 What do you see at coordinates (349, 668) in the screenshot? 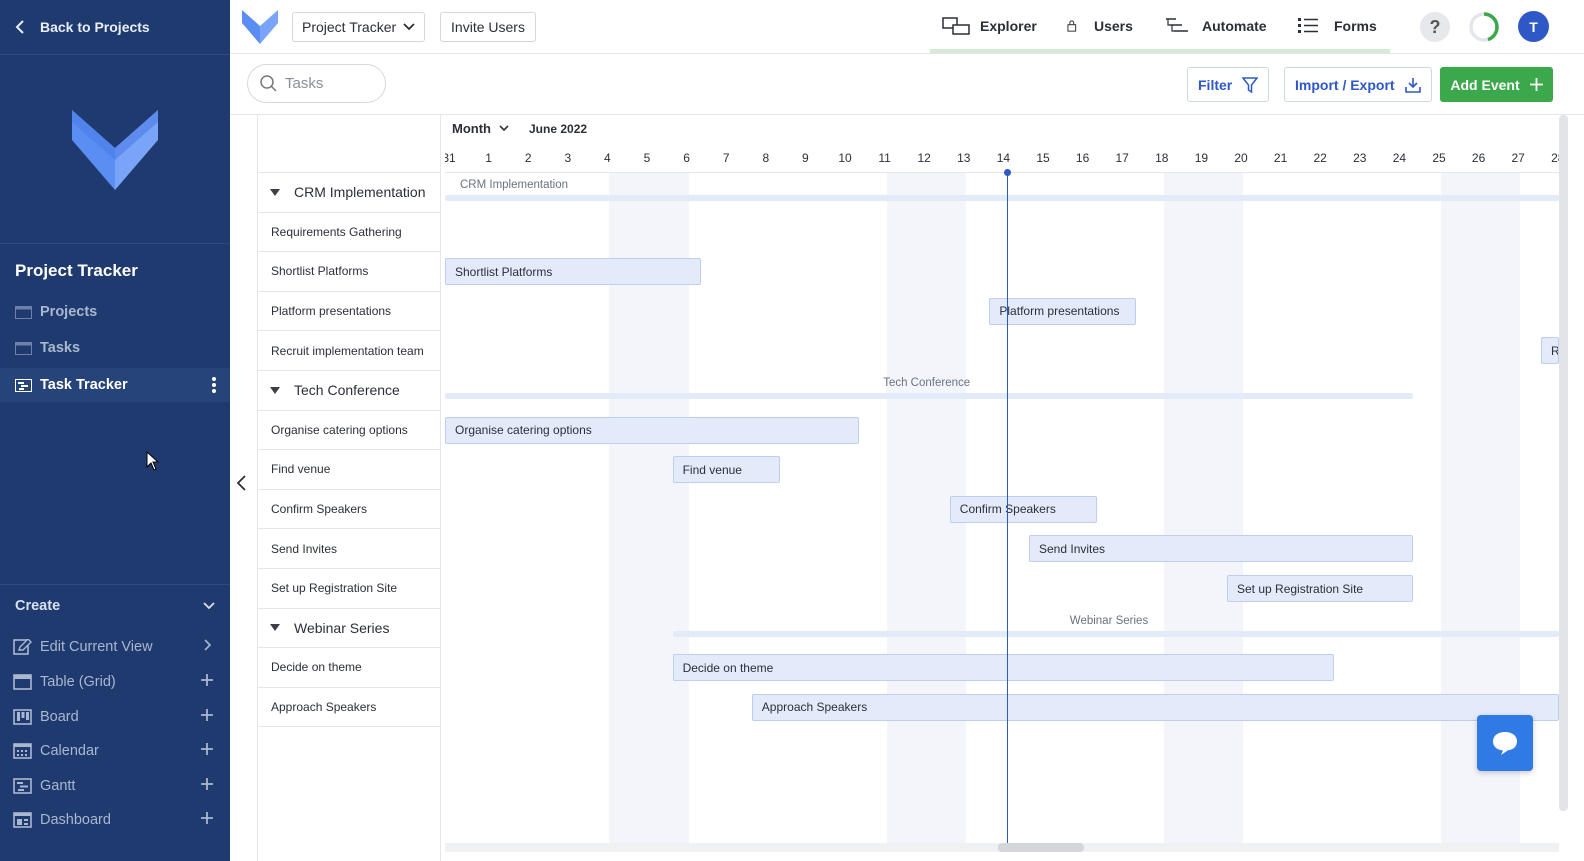
I see `task-row: Decide on theme` at bounding box center [349, 668].